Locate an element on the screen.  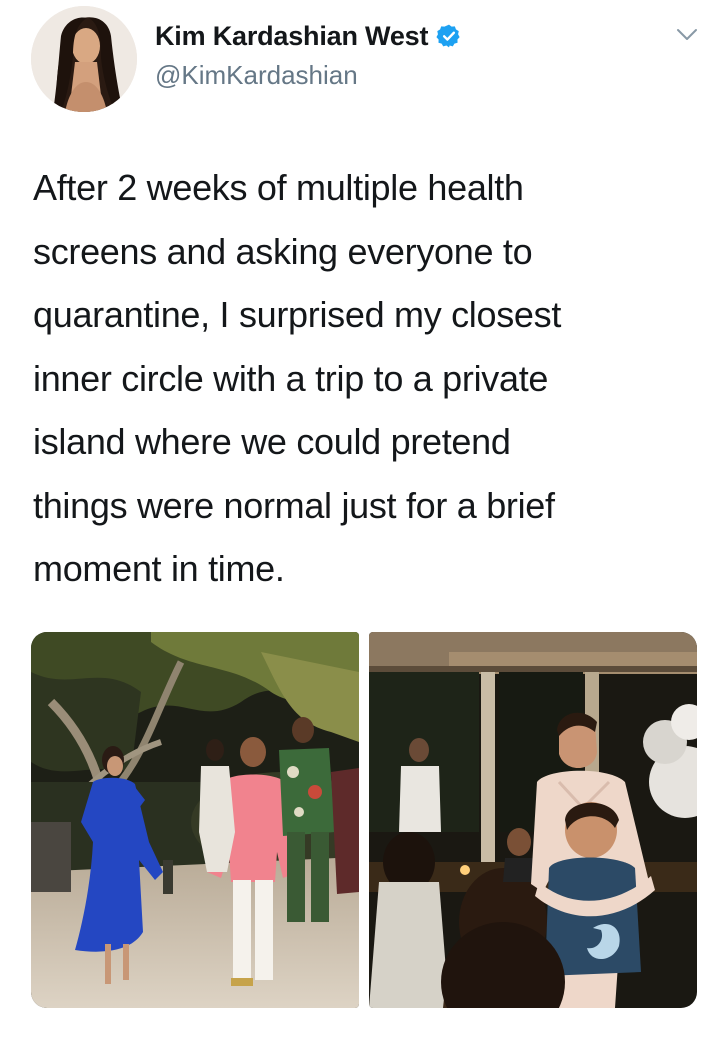
tweet-text-line: screens and asking everyone to is located at coordinates (283, 251).